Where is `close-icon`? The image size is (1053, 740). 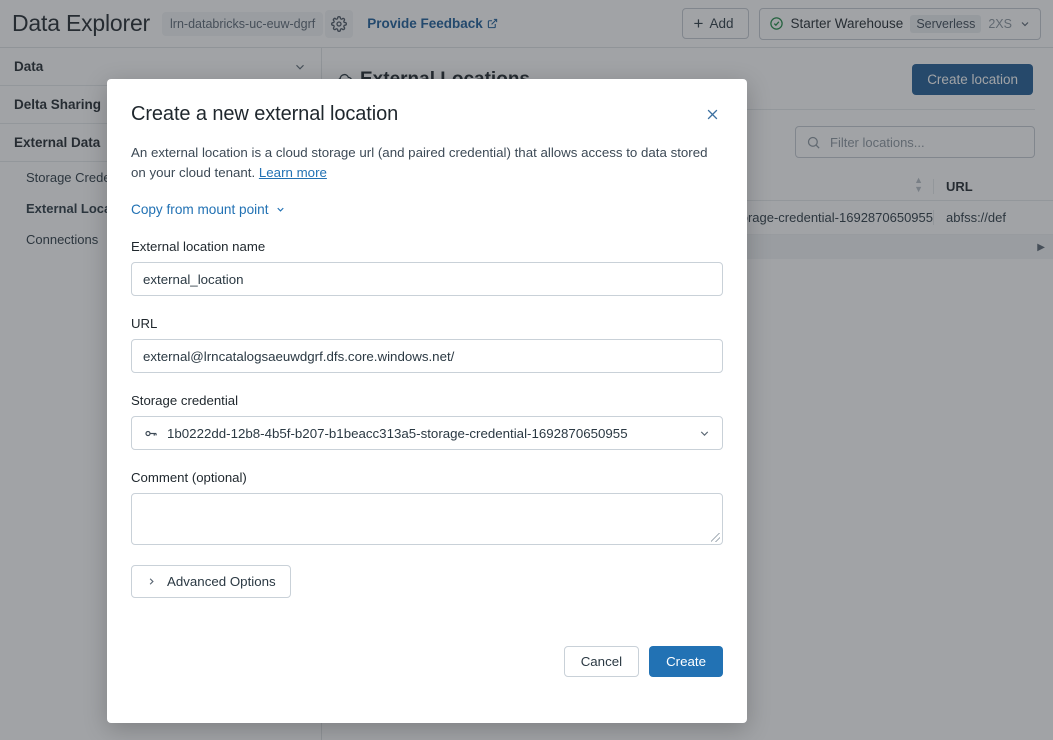 close-icon is located at coordinates (712, 114).